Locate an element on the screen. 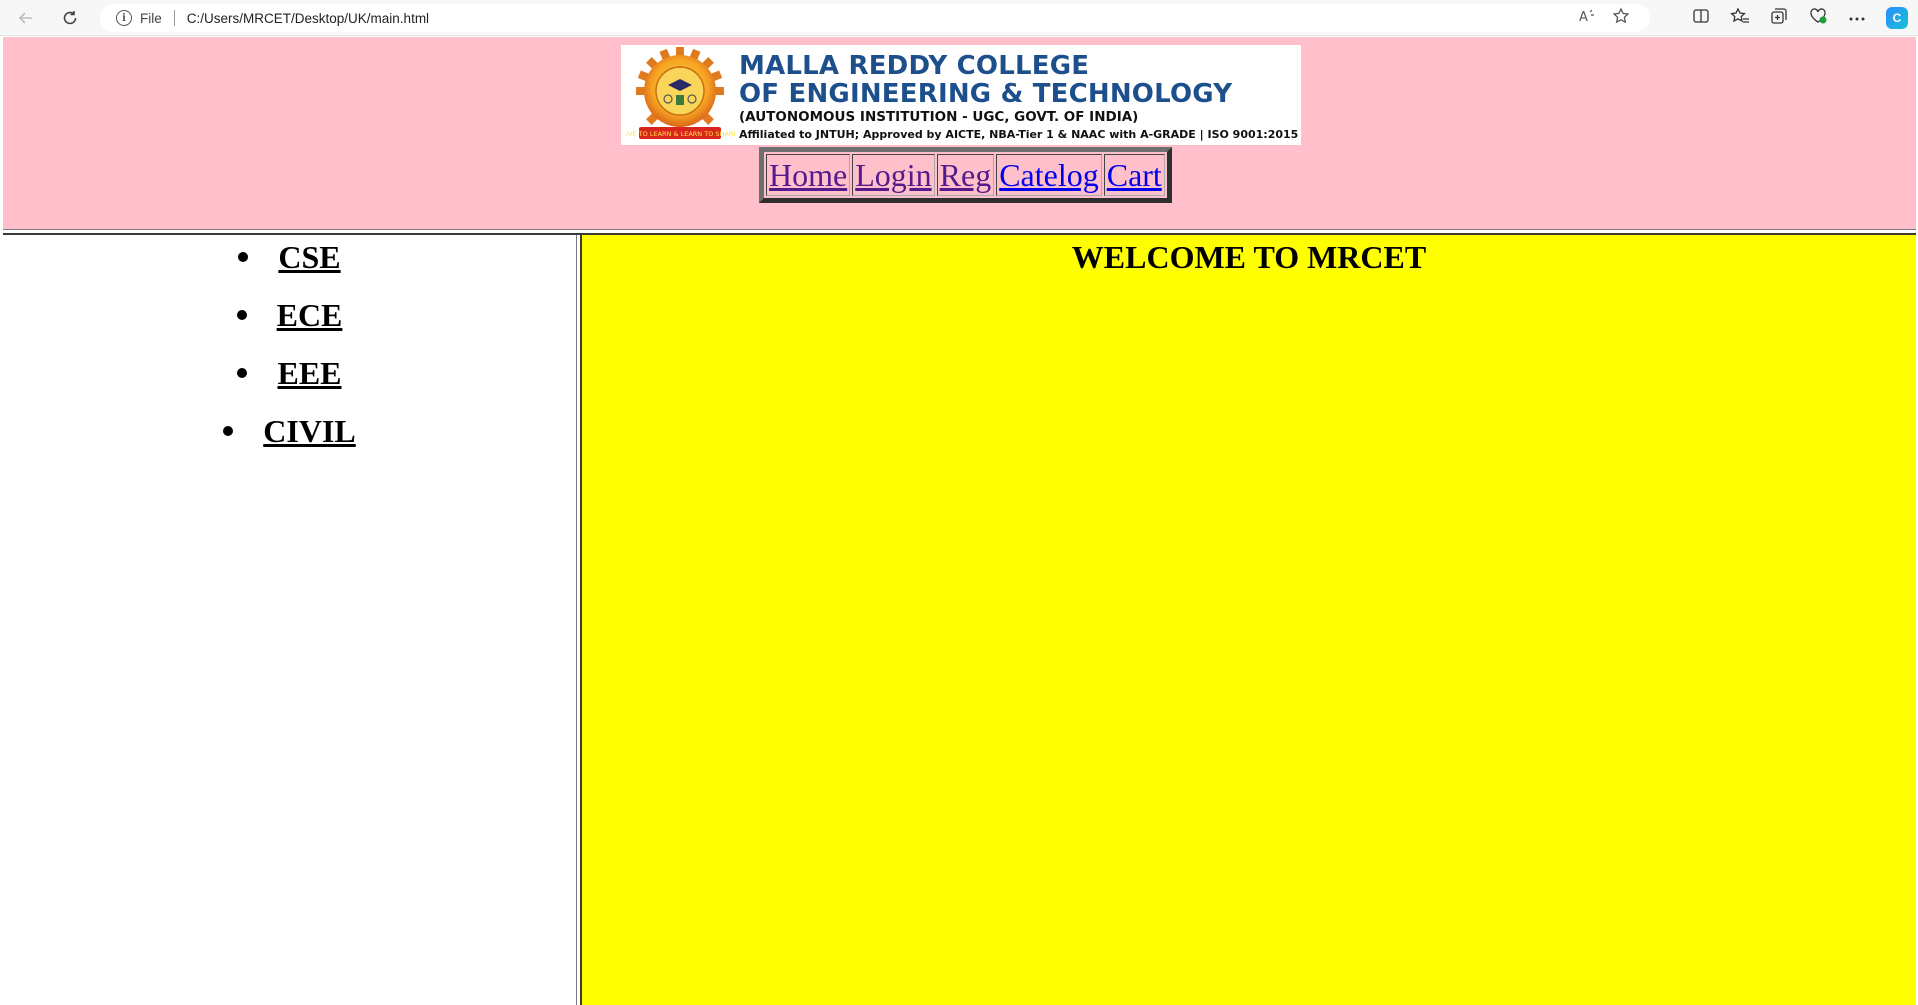  top-menu: Home Login Reg Catelog Cart is located at coordinates (965, 175).